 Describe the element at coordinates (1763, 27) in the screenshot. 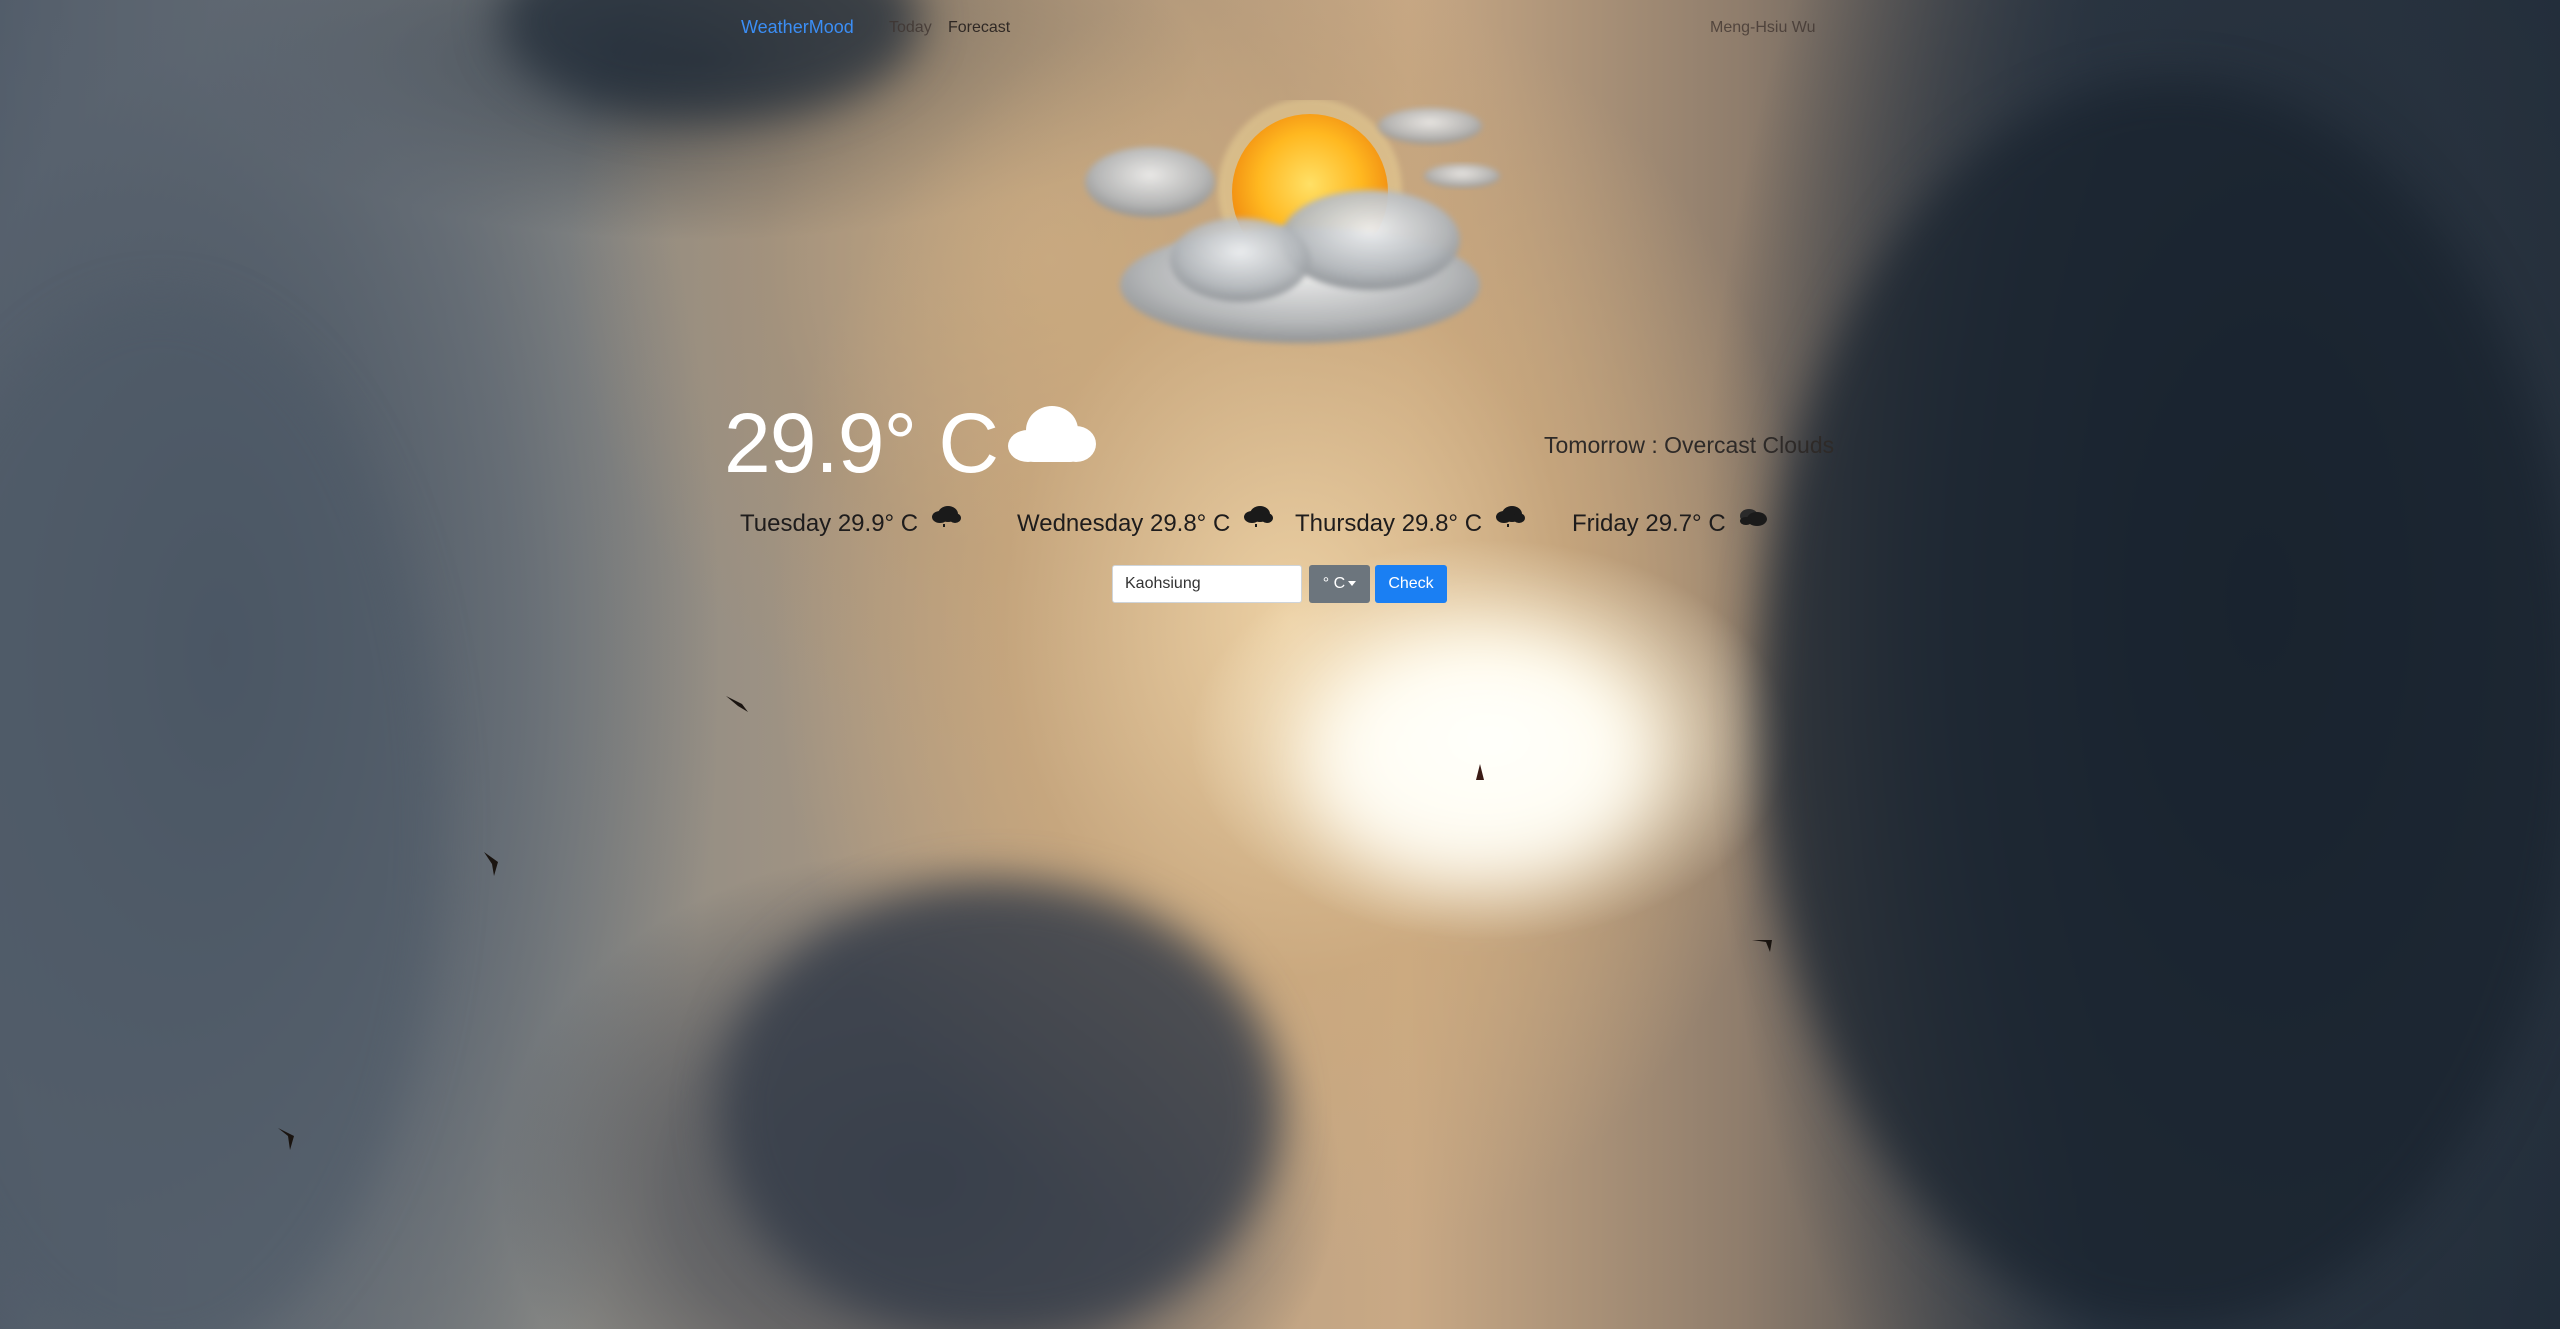

I see `user-name: Meng-Hsiu Wu` at that location.